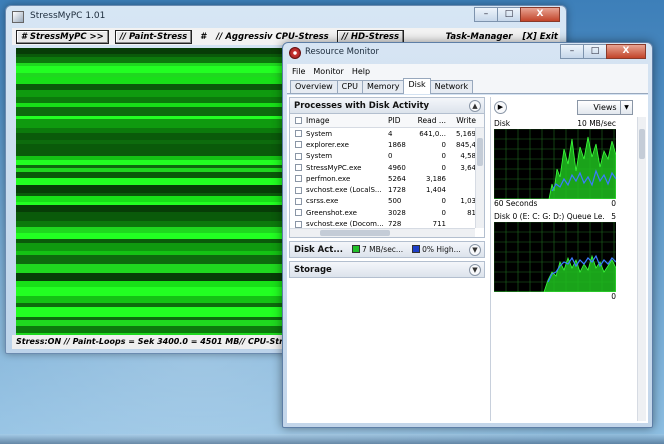  I want to click on menu-file: File, so click(298, 71).